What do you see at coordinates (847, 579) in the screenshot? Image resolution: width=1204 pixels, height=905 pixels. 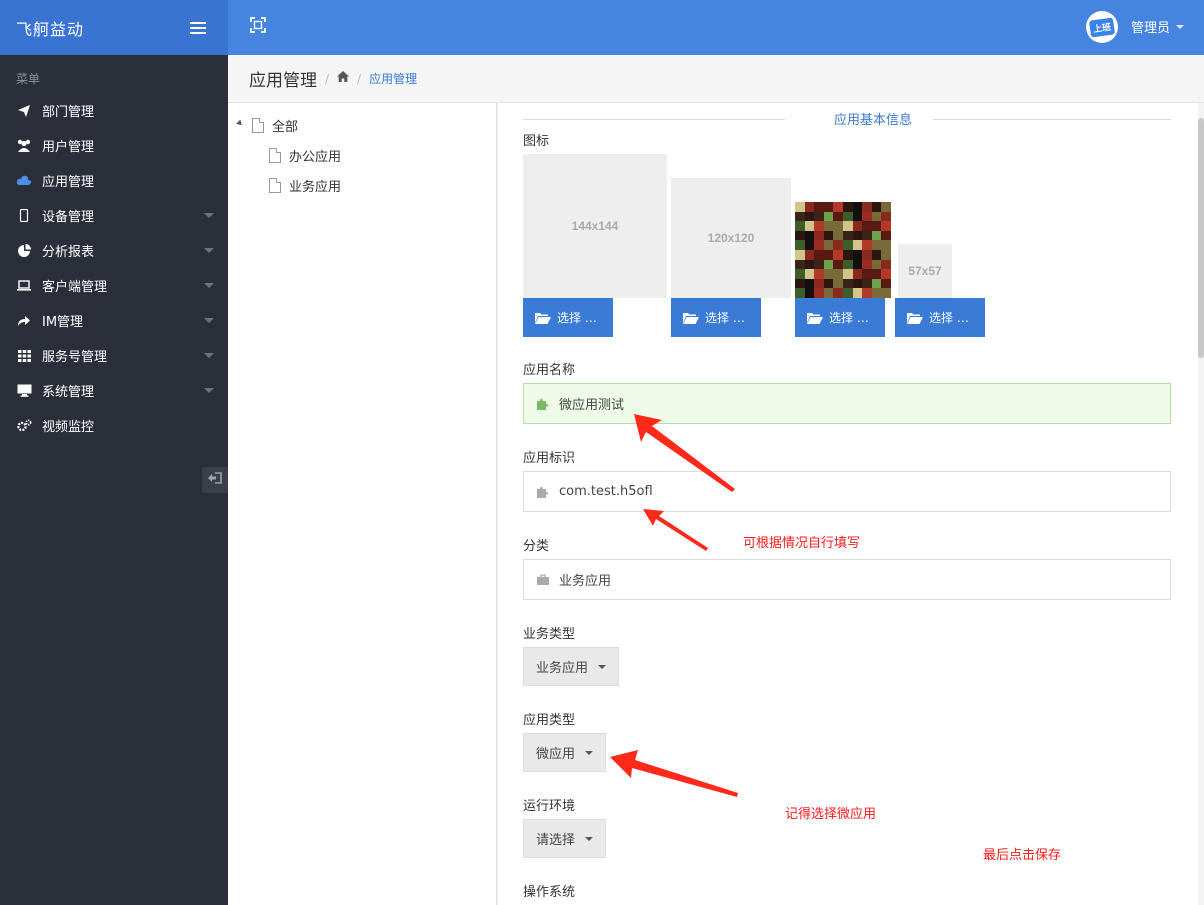 I see `category-field: 业务应用` at bounding box center [847, 579].